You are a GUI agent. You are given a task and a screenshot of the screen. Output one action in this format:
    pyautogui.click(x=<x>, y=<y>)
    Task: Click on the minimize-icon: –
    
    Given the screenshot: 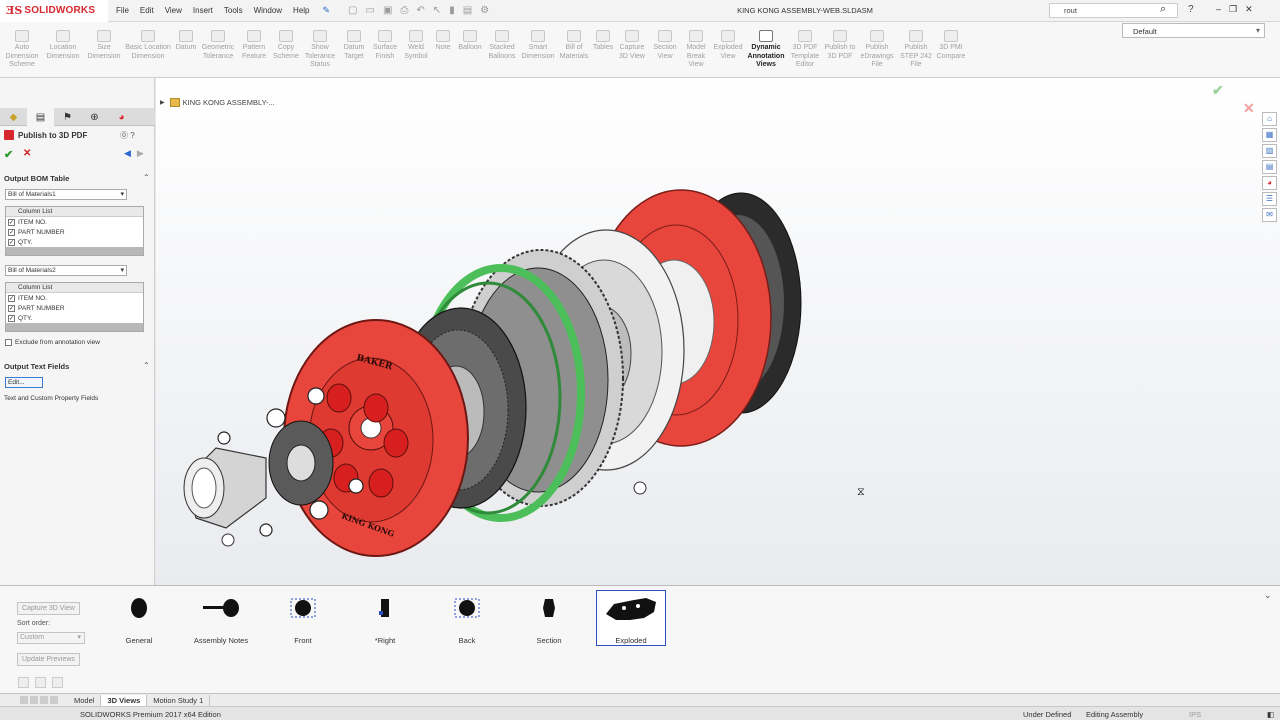 What is the action you would take?
    pyautogui.click(x=1218, y=9)
    